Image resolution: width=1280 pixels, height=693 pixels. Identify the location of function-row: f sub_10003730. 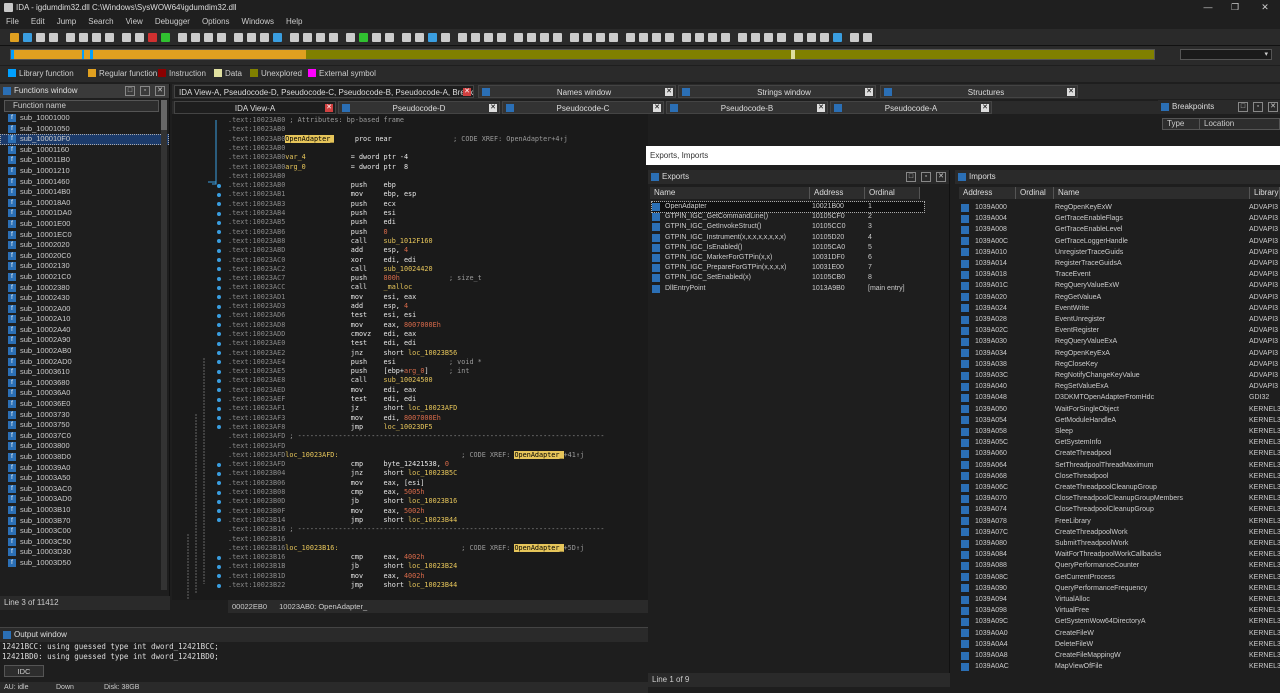
(84, 415).